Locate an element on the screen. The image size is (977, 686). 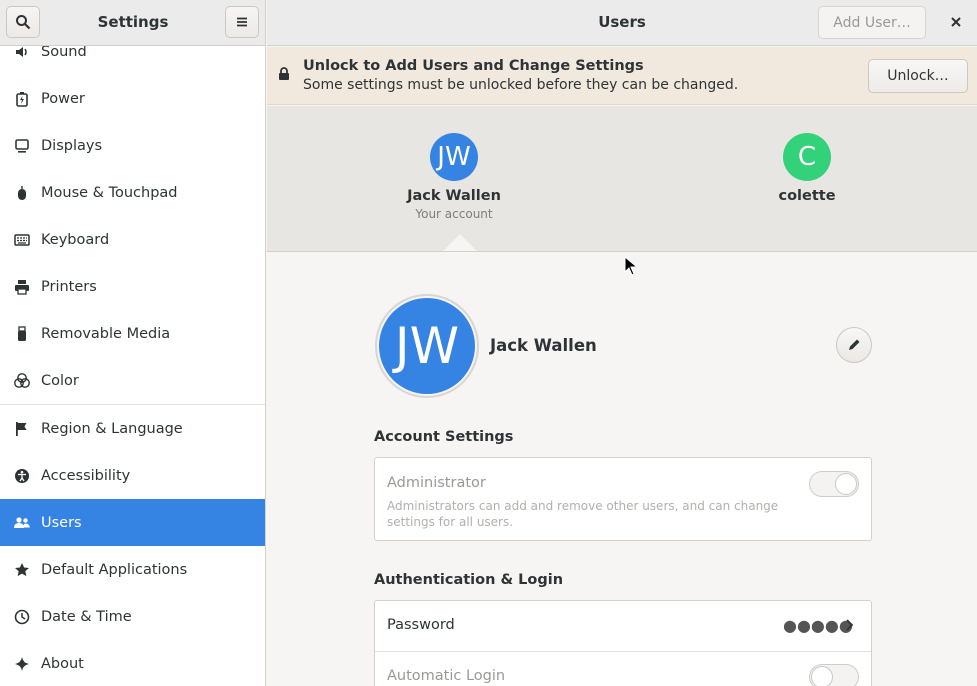
sidebar-item-color: Color is located at coordinates (132, 380).